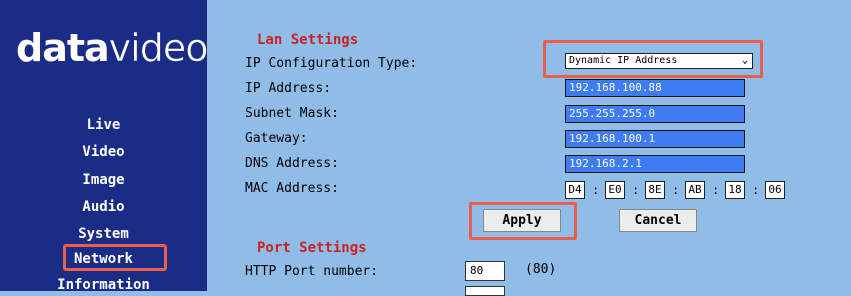 This screenshot has height=296, width=851. Describe the element at coordinates (276, 138) in the screenshot. I see `gateway-label: Gateway:` at that location.